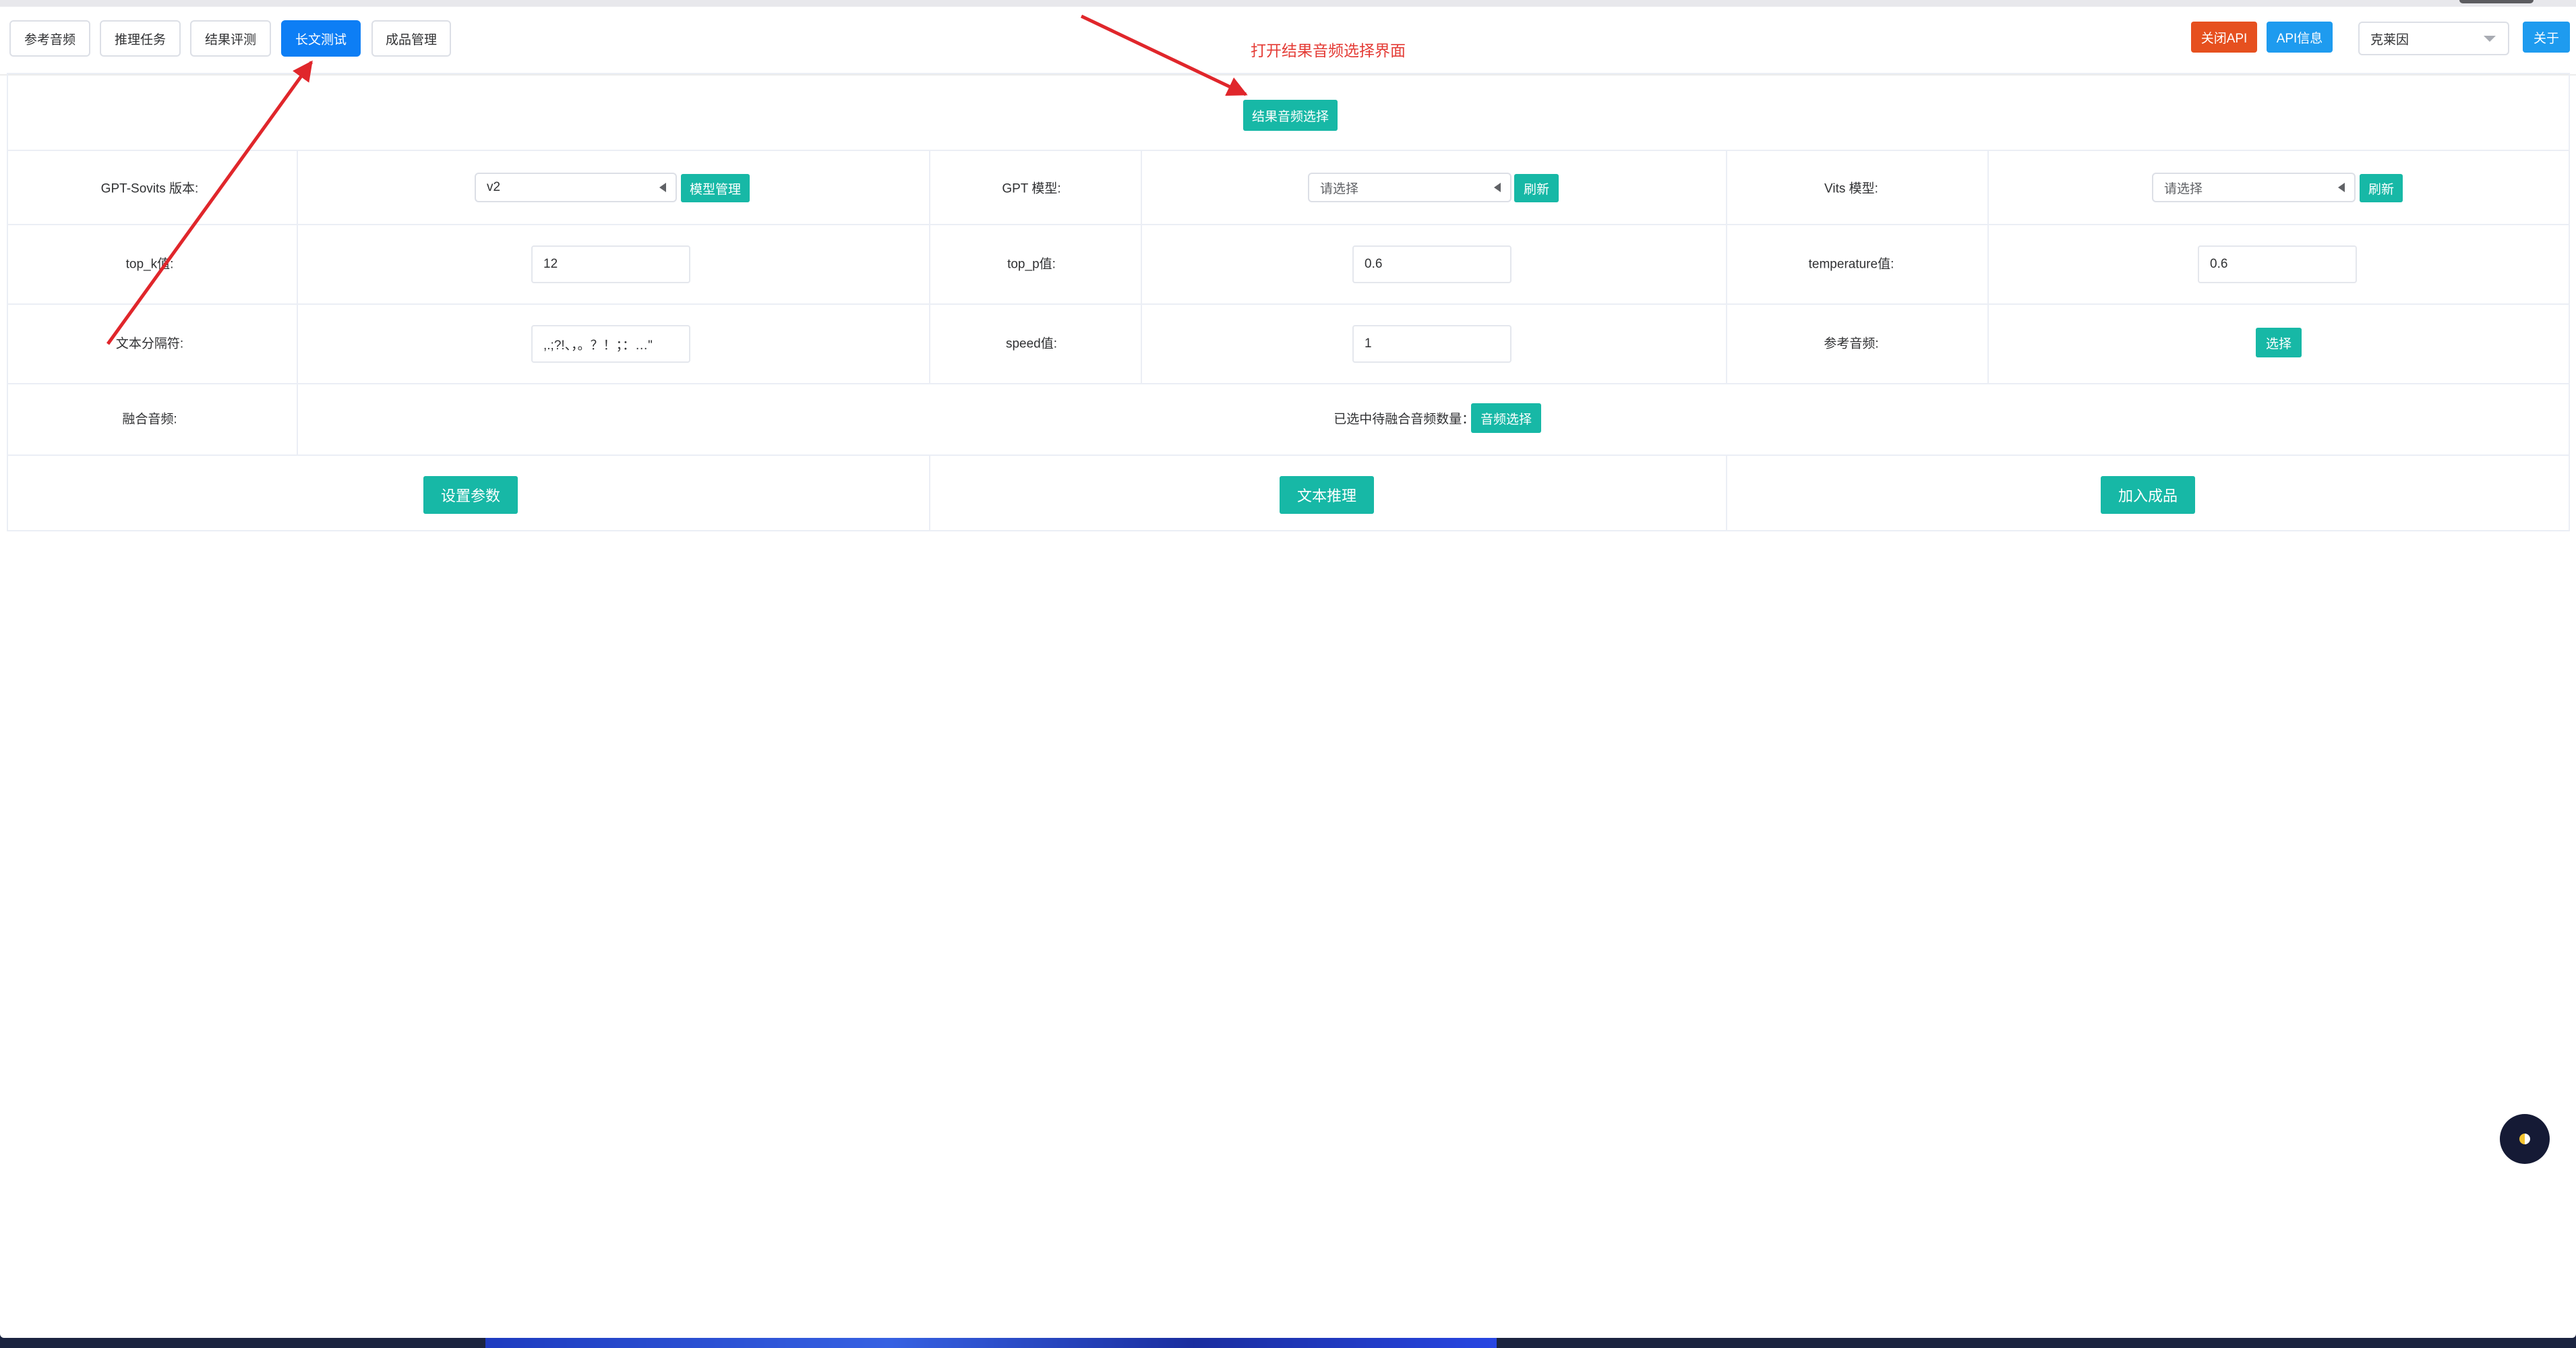 Image resolution: width=2576 pixels, height=1348 pixels. I want to click on annotation-arrow-to-result-button, so click(1164, 55).